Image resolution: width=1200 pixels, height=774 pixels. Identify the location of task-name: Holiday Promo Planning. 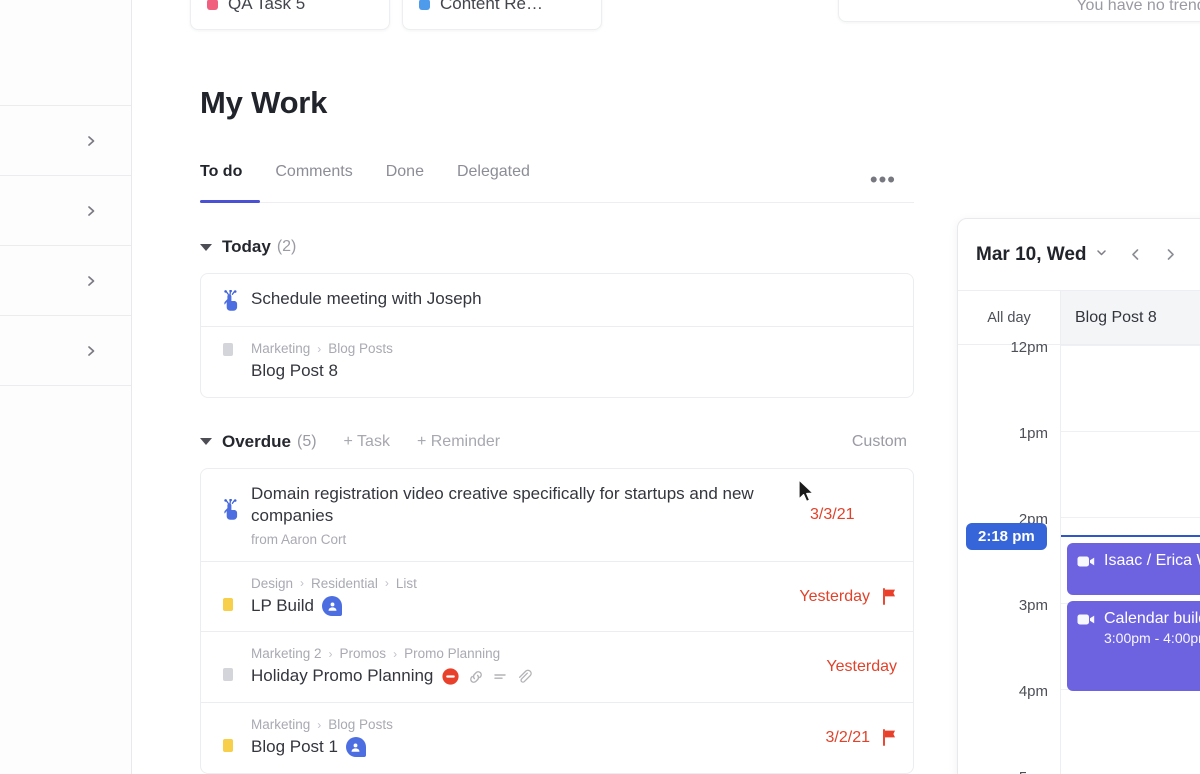
(531, 676).